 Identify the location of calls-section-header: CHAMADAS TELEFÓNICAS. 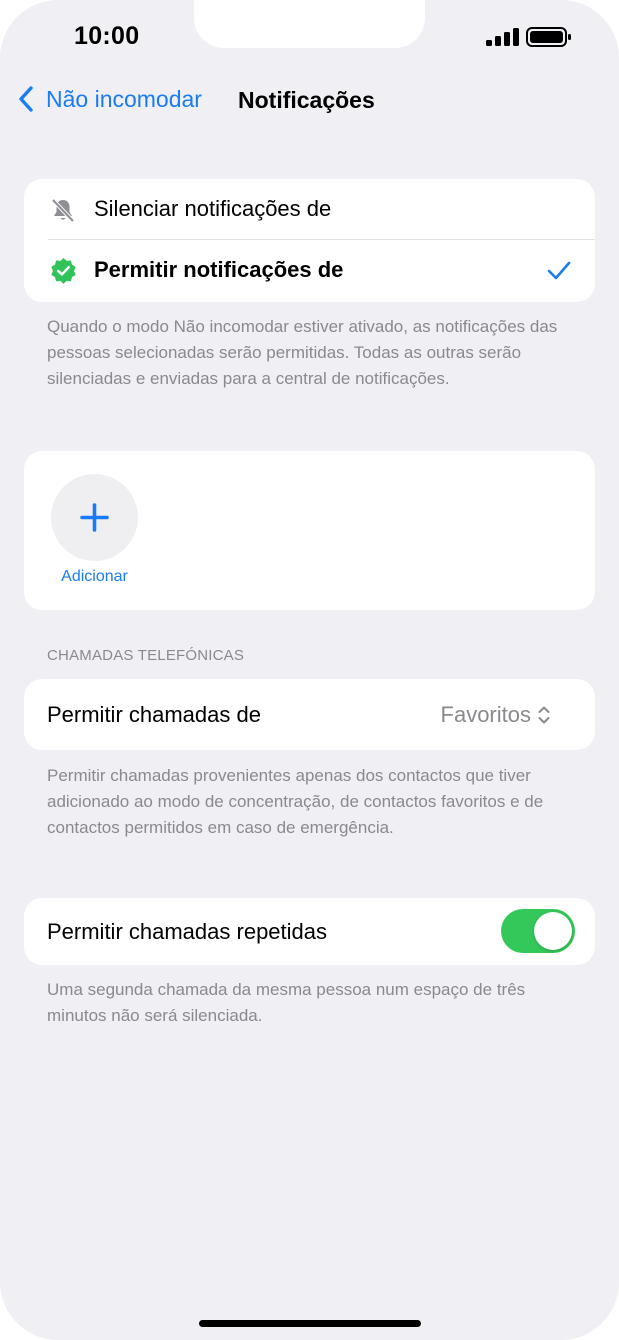
(146, 655).